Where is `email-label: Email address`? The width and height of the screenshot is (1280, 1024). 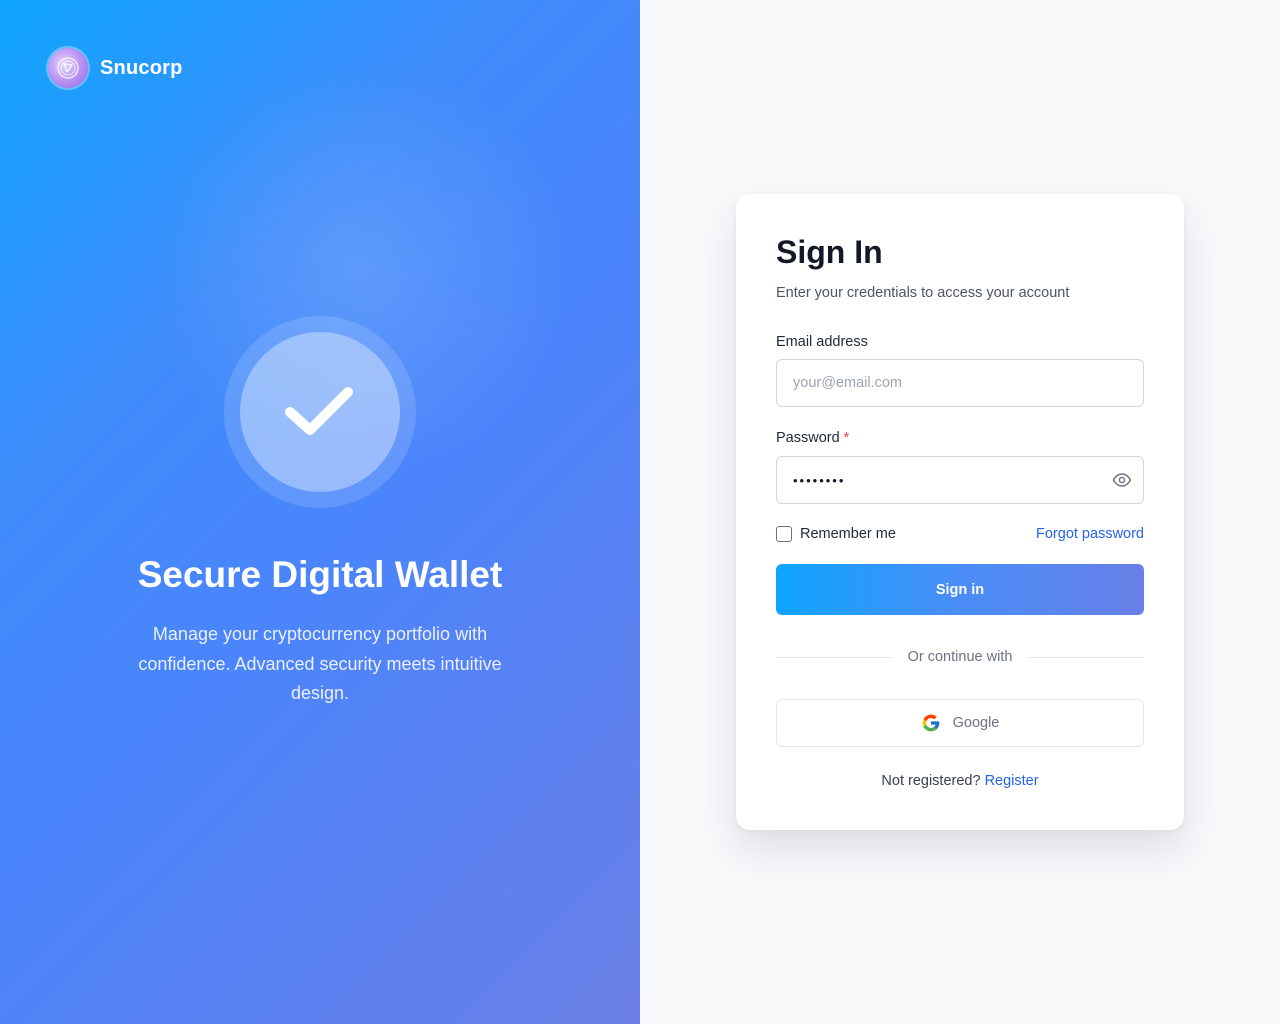 email-label: Email address is located at coordinates (822, 342).